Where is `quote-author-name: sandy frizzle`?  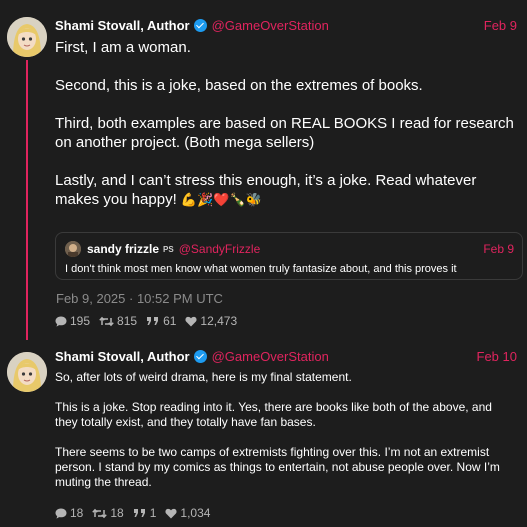
quote-author-name: sandy frizzle is located at coordinates (123, 249).